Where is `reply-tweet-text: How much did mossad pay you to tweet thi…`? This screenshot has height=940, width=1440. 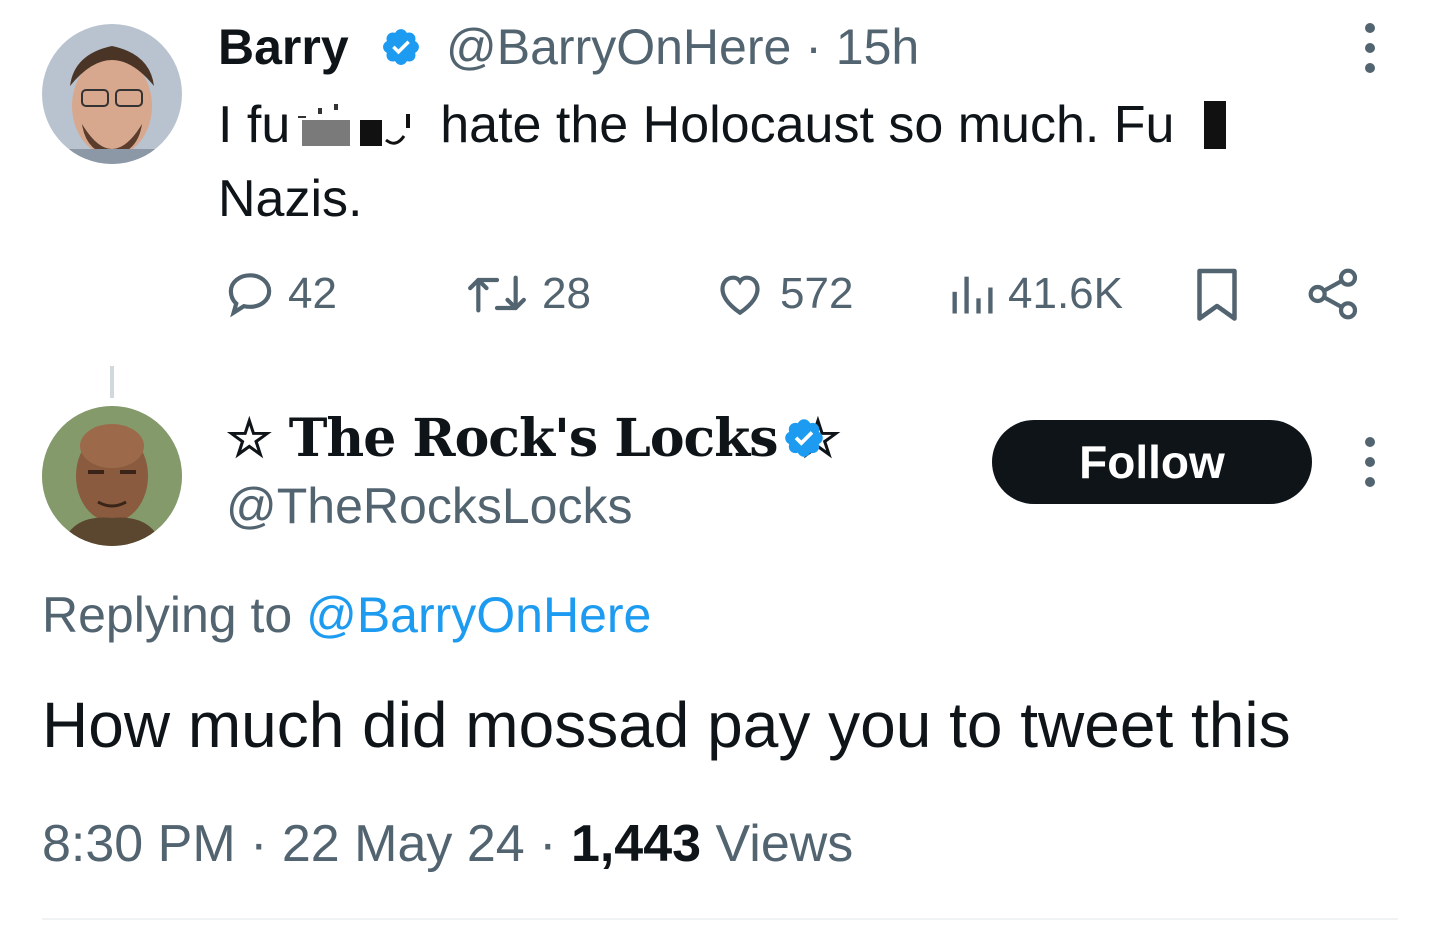
reply-tweet-text: How much did mossad pay you to tweet thi… is located at coordinates (666, 725).